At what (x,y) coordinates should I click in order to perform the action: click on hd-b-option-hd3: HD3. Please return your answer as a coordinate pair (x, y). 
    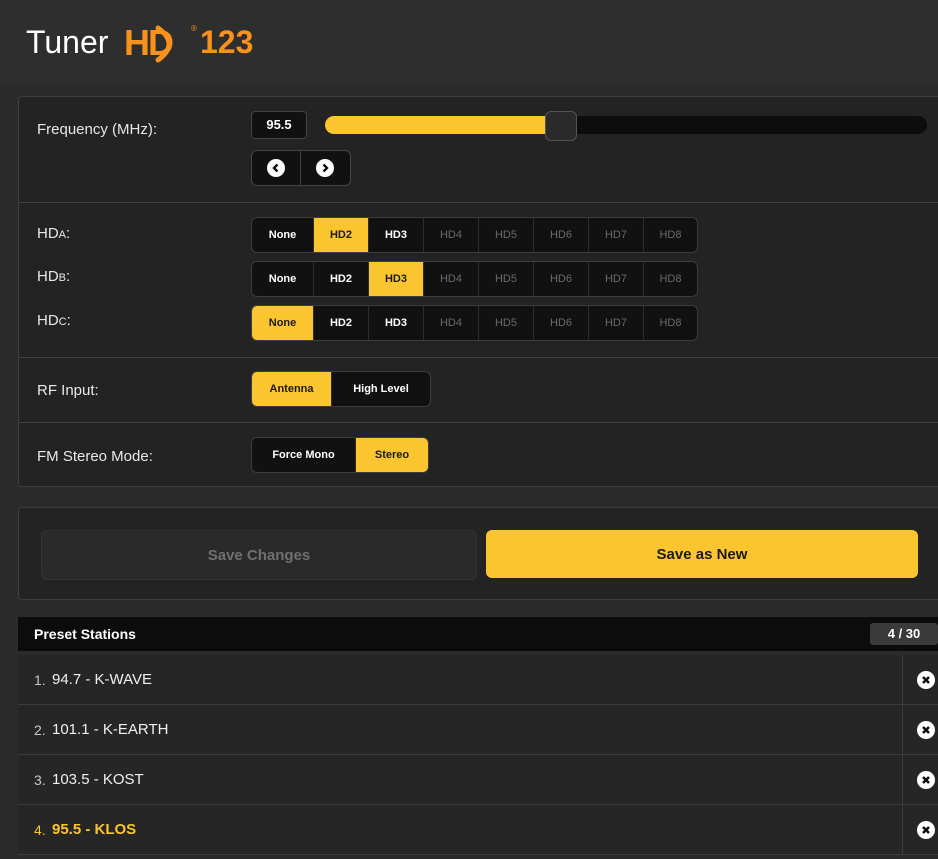
    Looking at the image, I should click on (396, 279).